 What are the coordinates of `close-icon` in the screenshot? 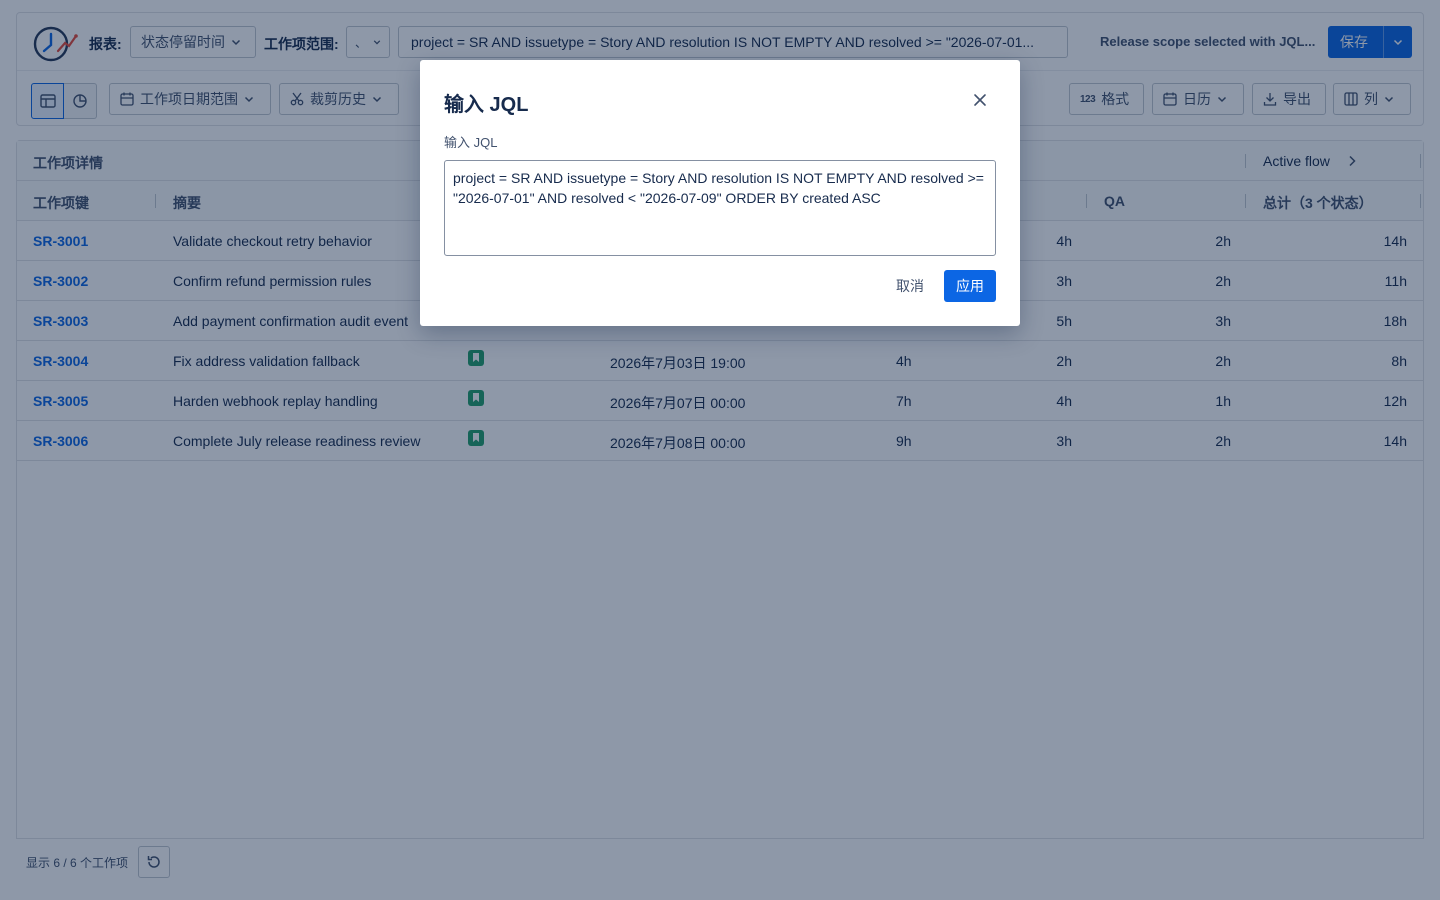 It's located at (980, 100).